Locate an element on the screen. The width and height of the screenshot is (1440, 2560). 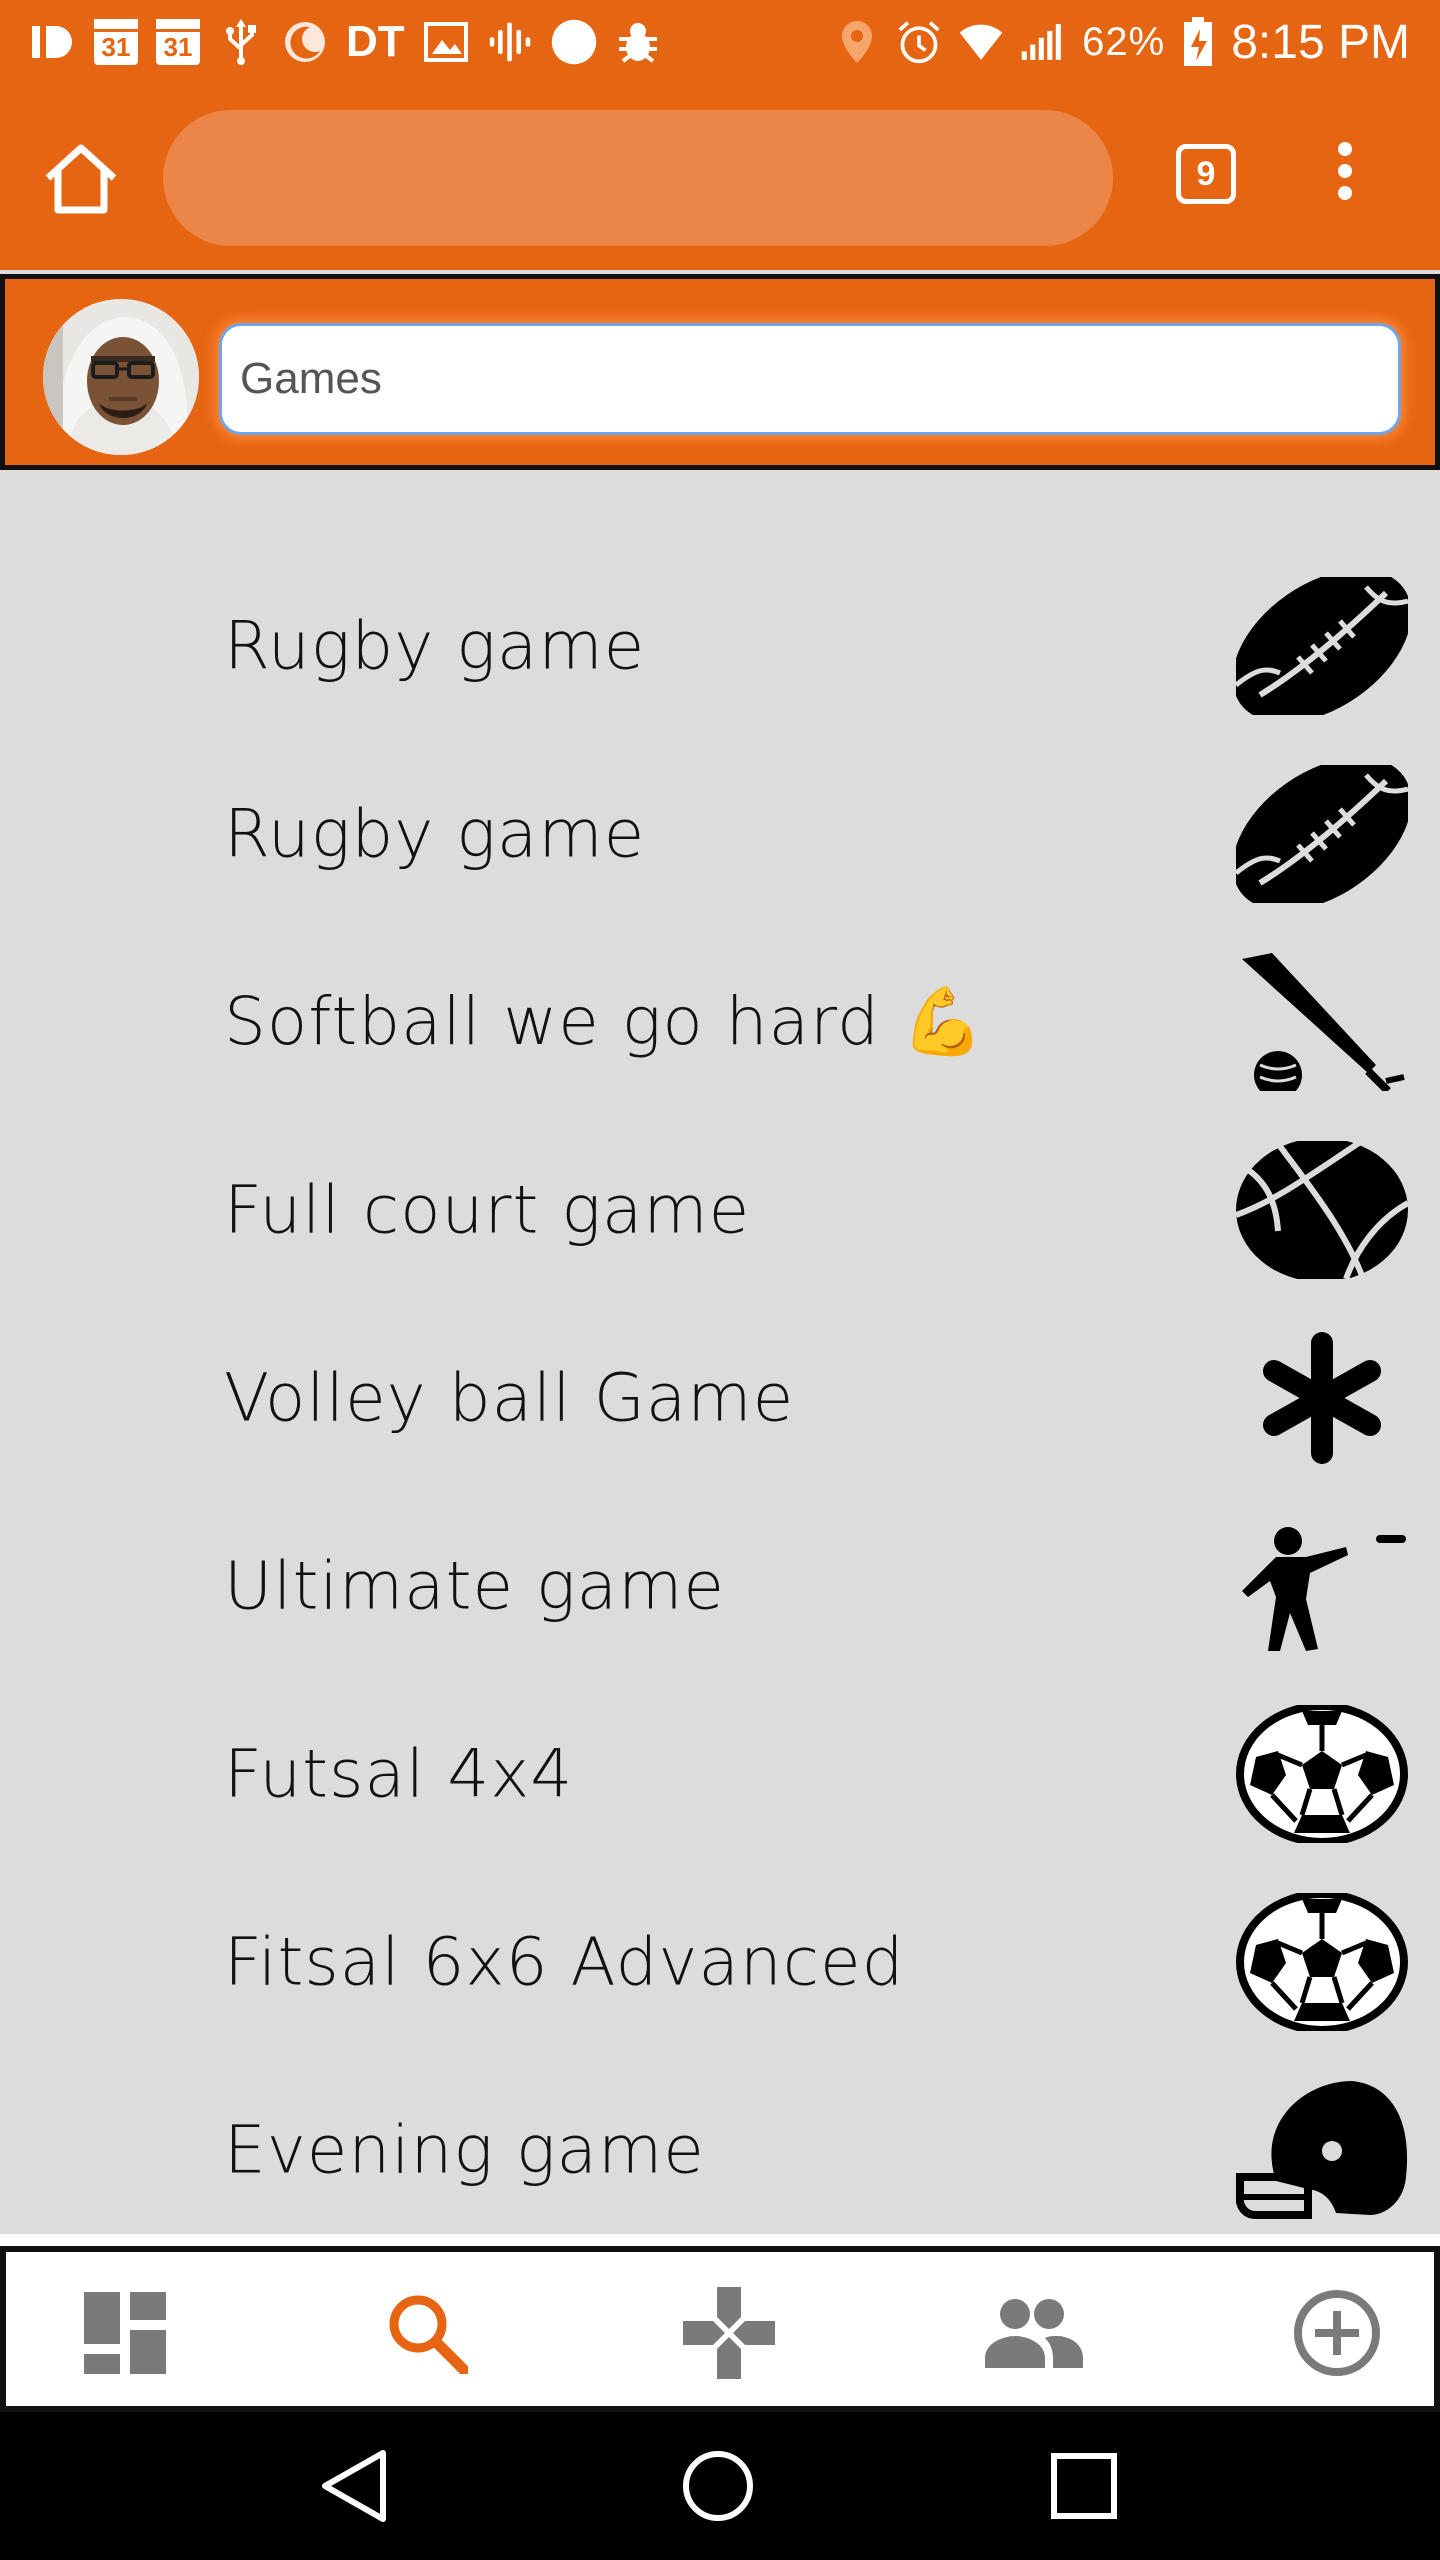
image-icon is located at coordinates (446, 42).